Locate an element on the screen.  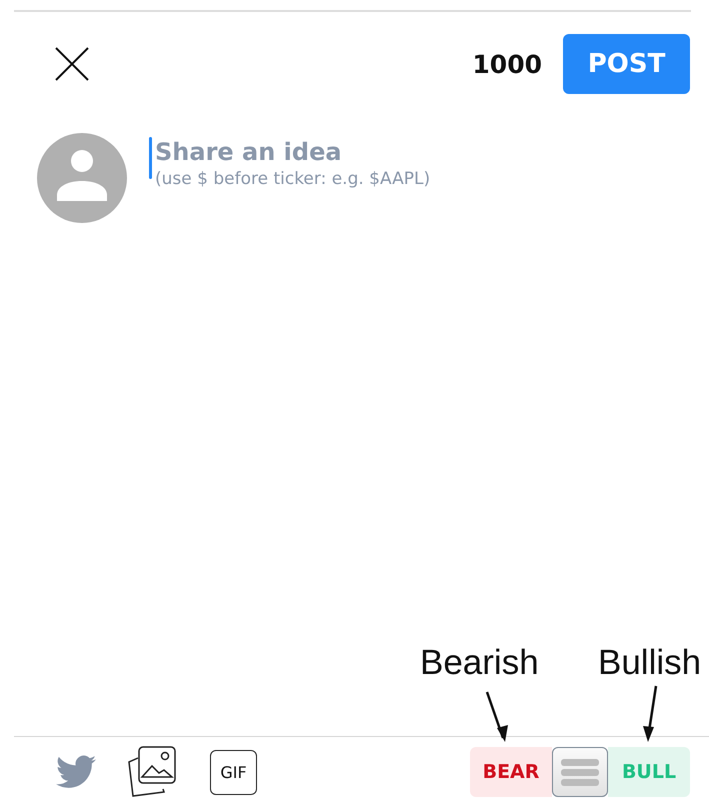
post-button: POST is located at coordinates (626, 64).